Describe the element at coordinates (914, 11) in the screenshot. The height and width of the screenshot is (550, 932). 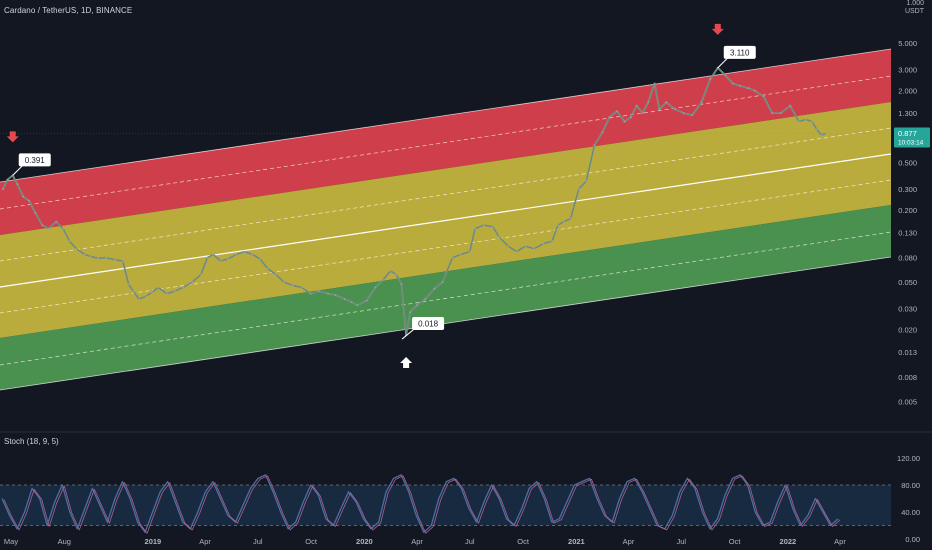
I see `currency-unit: USDT` at that location.